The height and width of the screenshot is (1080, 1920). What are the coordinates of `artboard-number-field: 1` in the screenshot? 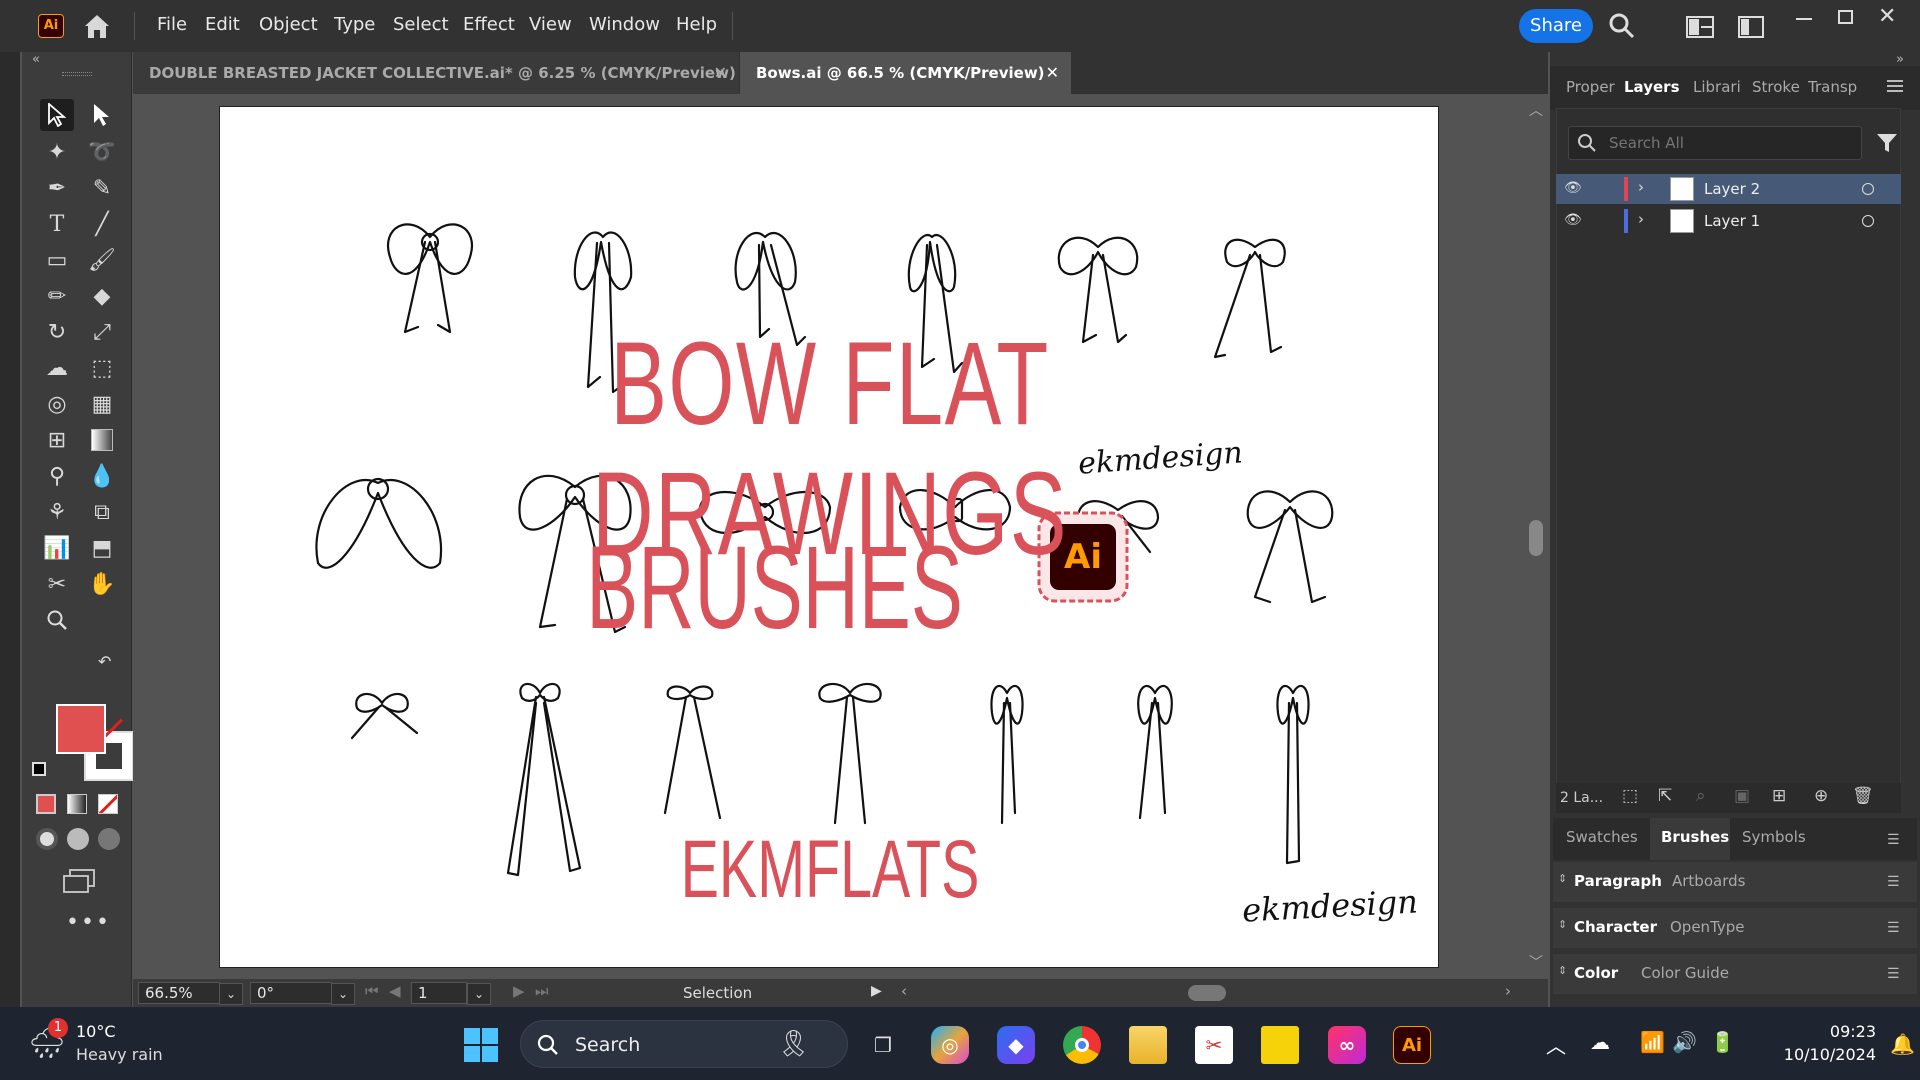 It's located at (439, 993).